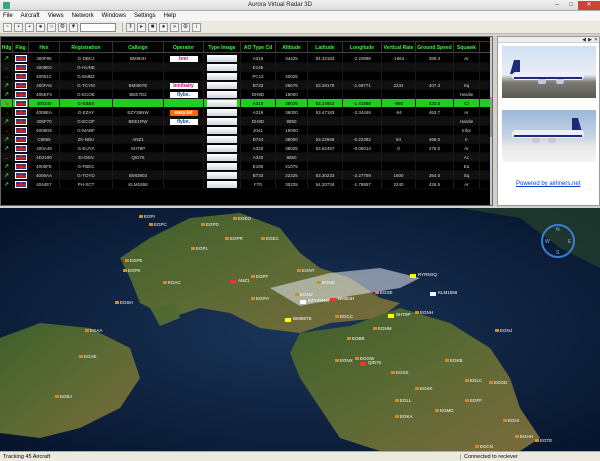 The height and width of the screenshot is (461, 600). I want to click on column-header-vertical-rate: Vertical Rate, so click(399, 47).